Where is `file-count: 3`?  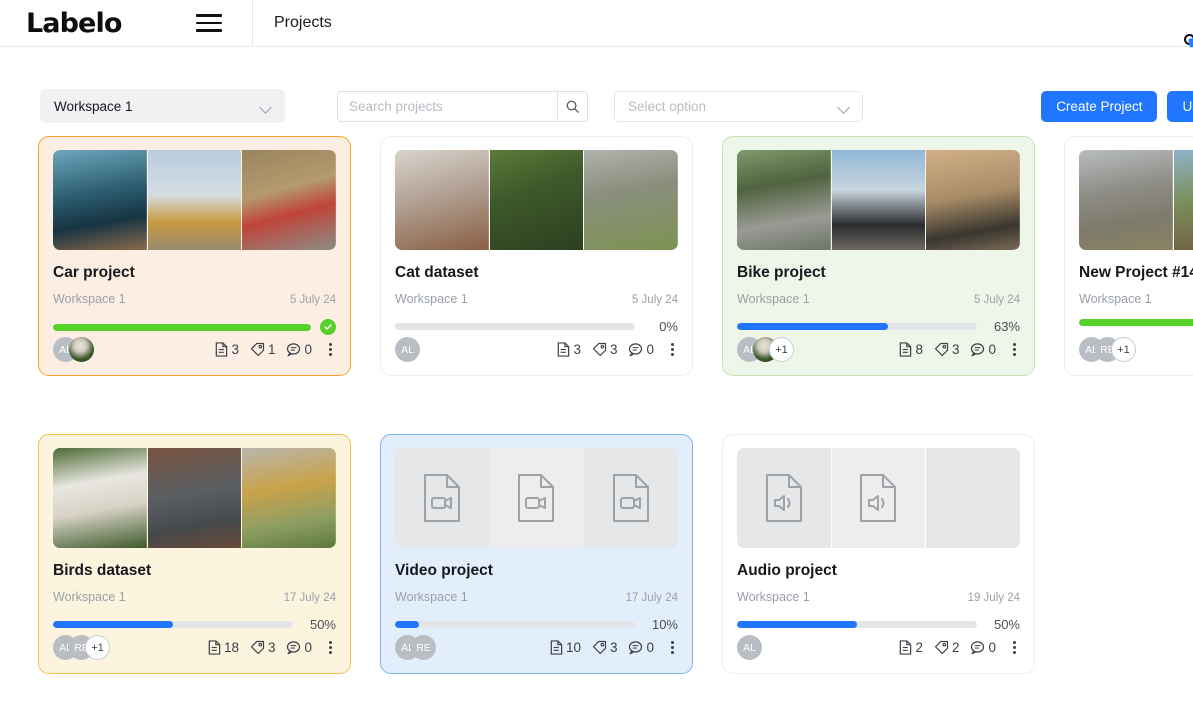
file-count: 3 is located at coordinates (226, 349).